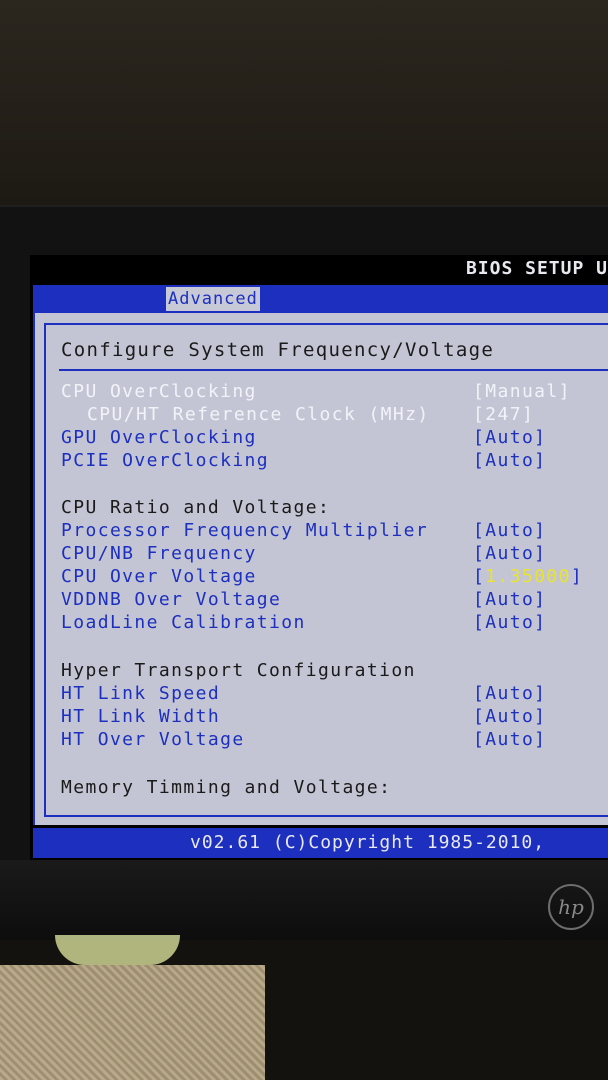 This screenshot has height=1080, width=608. Describe the element at coordinates (479, 576) in the screenshot. I see `value-bracket-open: [` at that location.